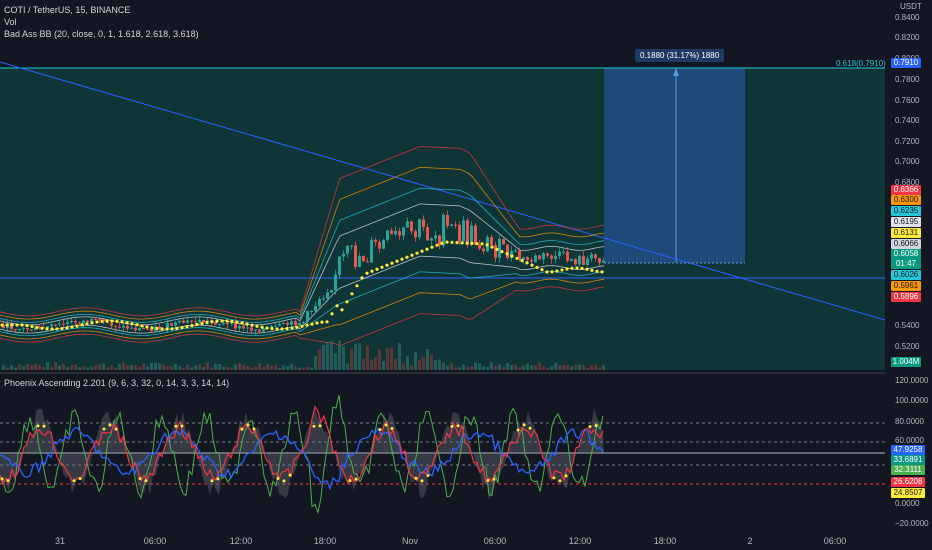 This screenshot has height=550, width=932. Describe the element at coordinates (302, 454) in the screenshot. I see `osc-area` at that location.